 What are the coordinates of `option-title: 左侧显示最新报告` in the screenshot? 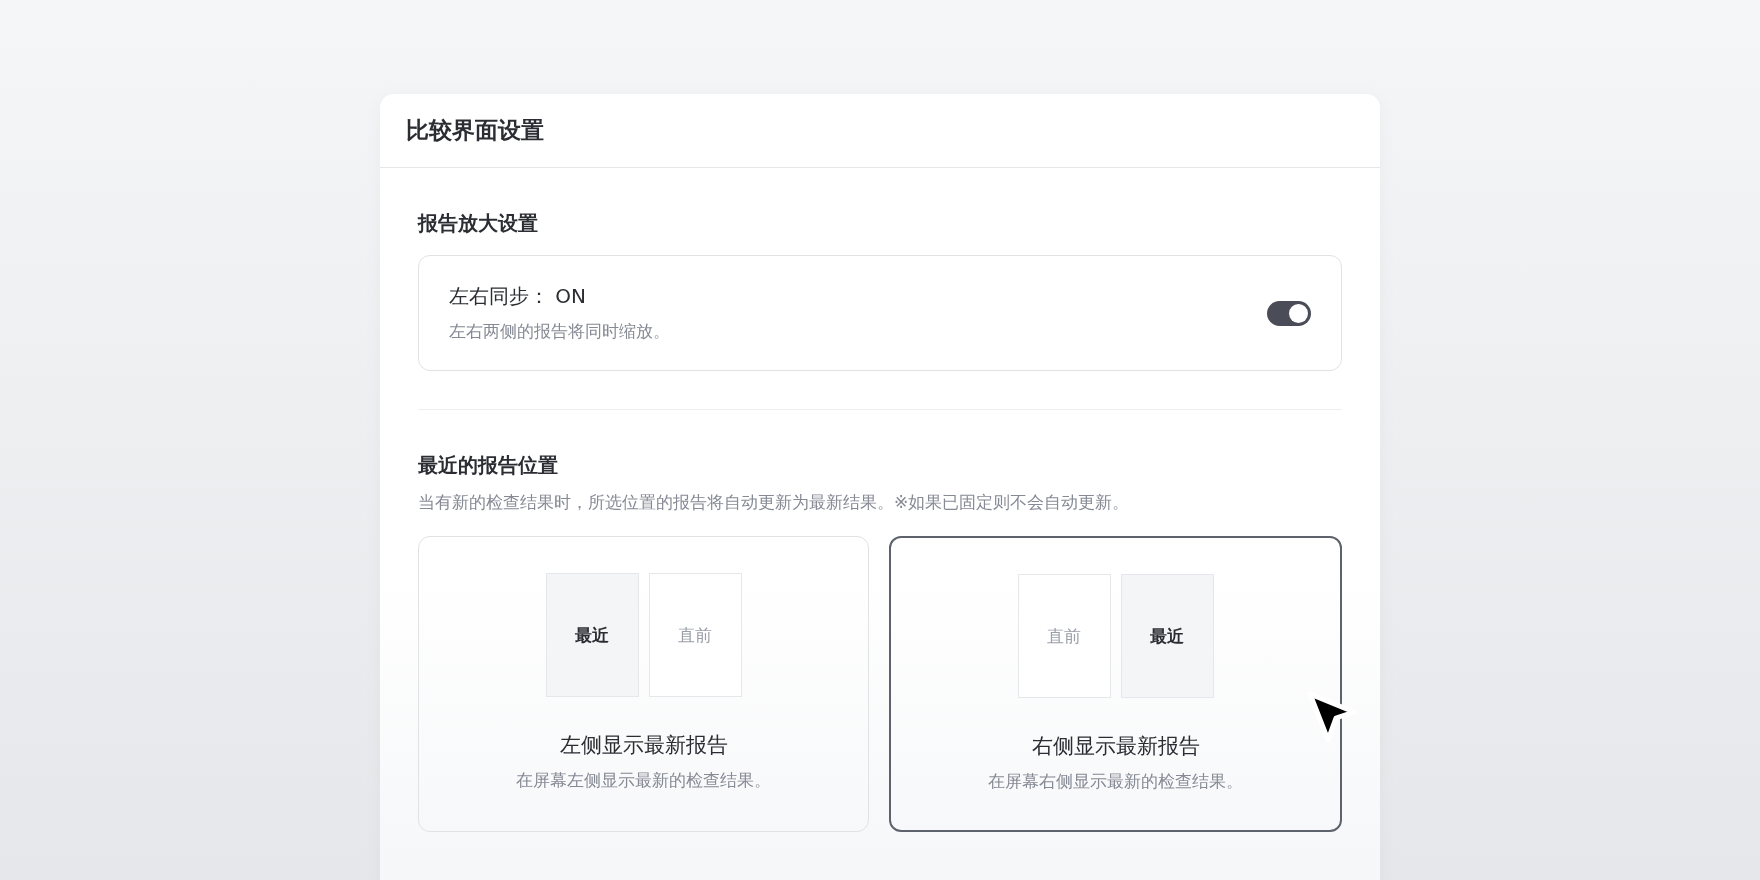 It's located at (643, 745).